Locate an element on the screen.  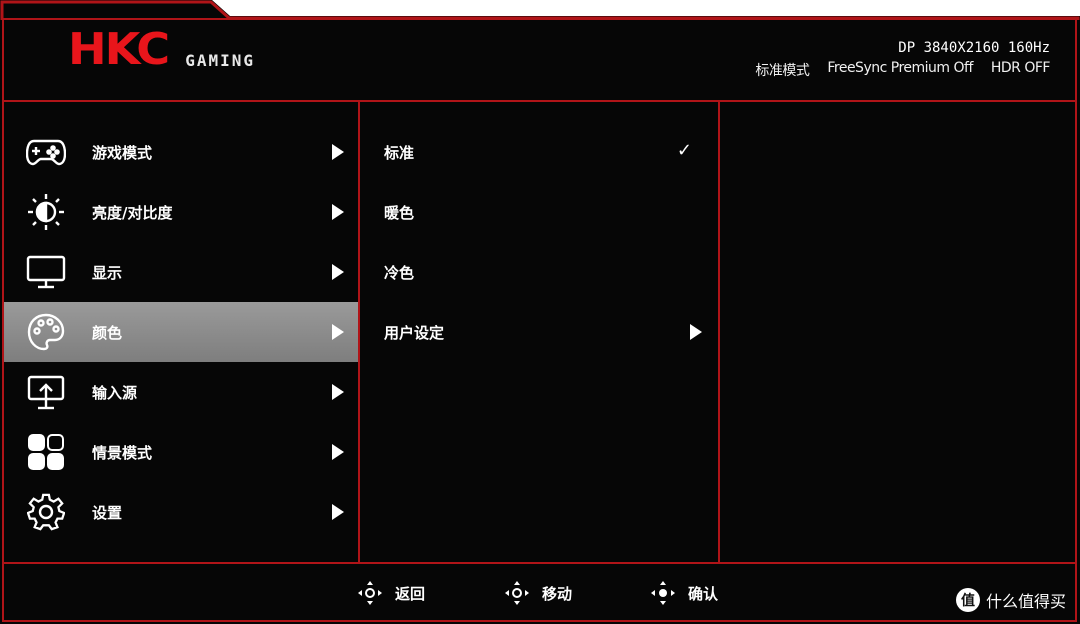
watermark: 值 什么值得买 is located at coordinates (1010, 600).